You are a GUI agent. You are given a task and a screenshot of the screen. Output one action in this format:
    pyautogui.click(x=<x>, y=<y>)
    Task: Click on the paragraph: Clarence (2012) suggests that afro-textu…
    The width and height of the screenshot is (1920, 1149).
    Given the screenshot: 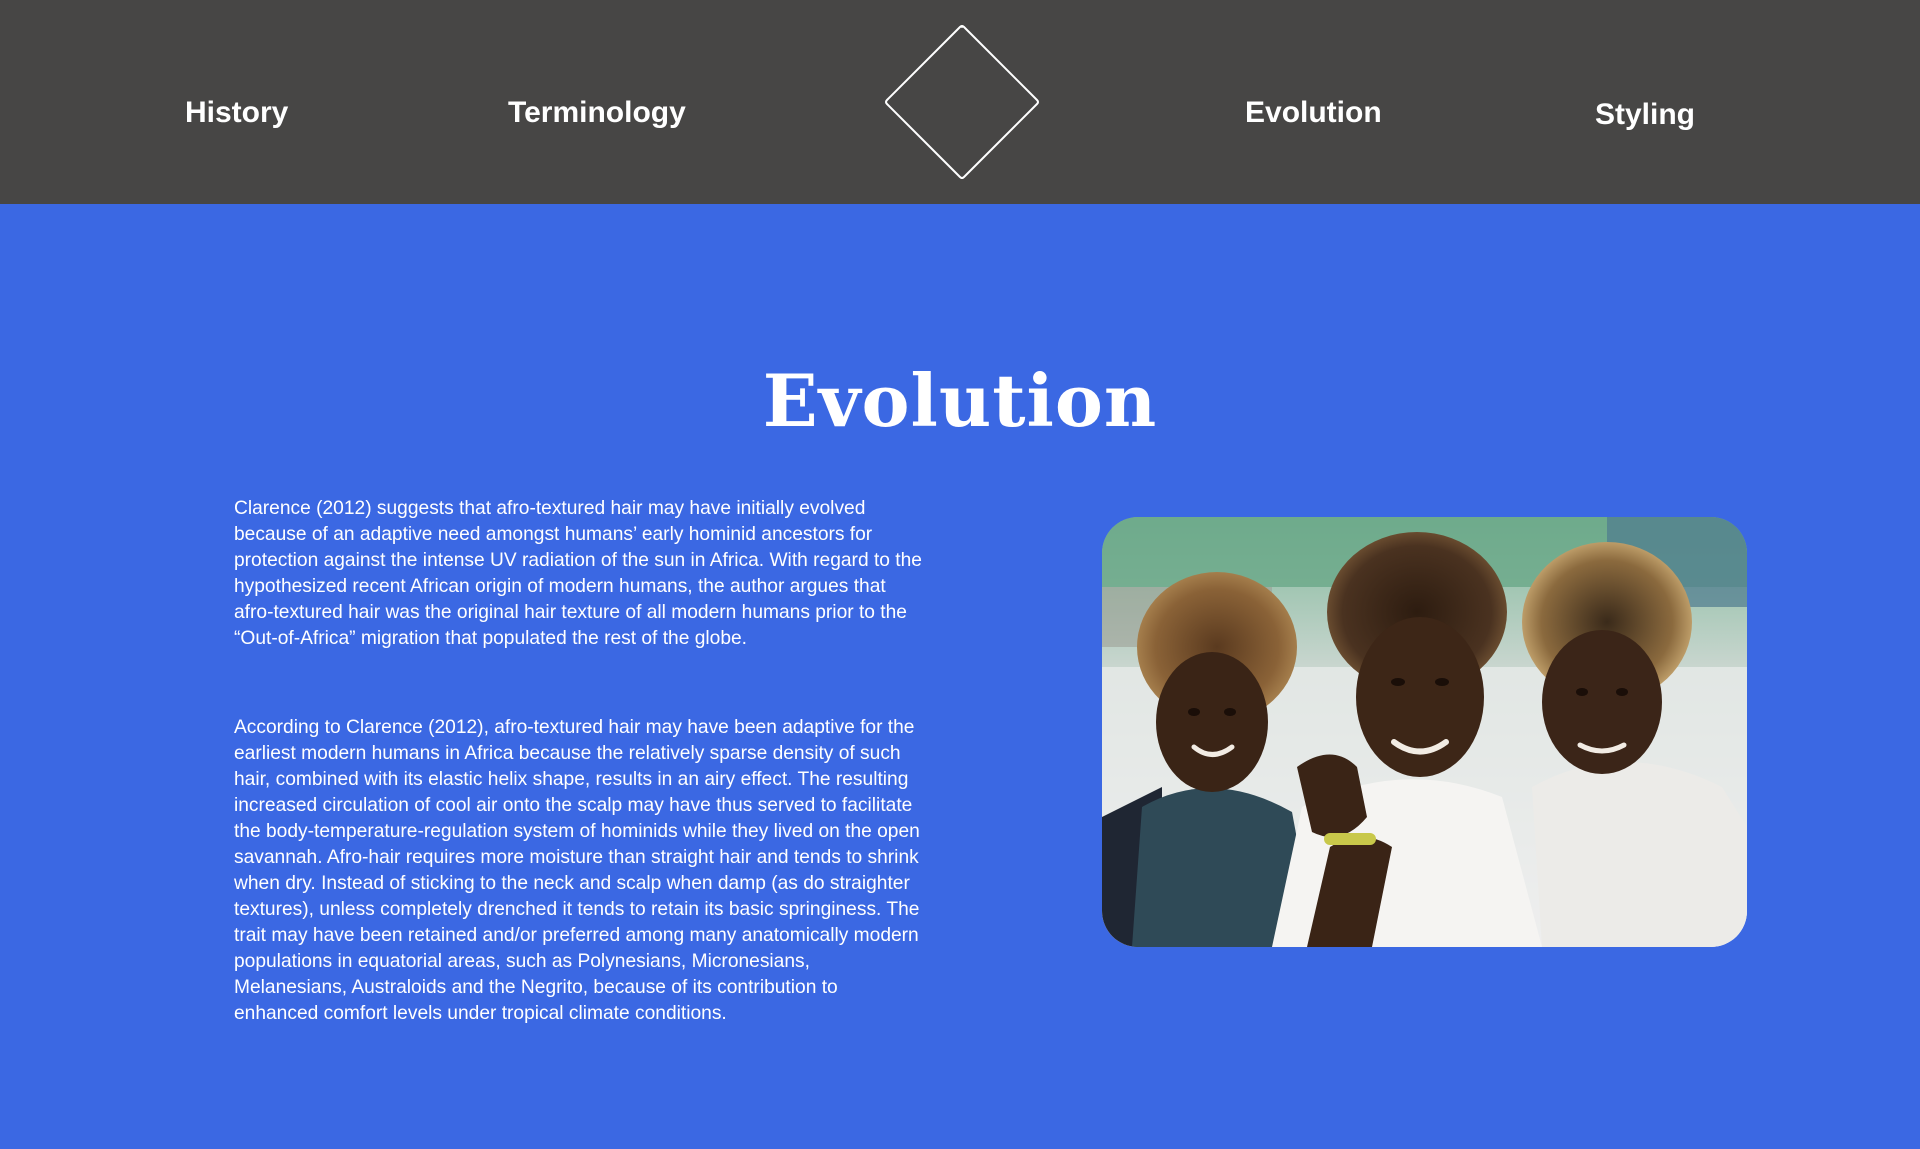 What is the action you would take?
    pyautogui.click(x=578, y=573)
    